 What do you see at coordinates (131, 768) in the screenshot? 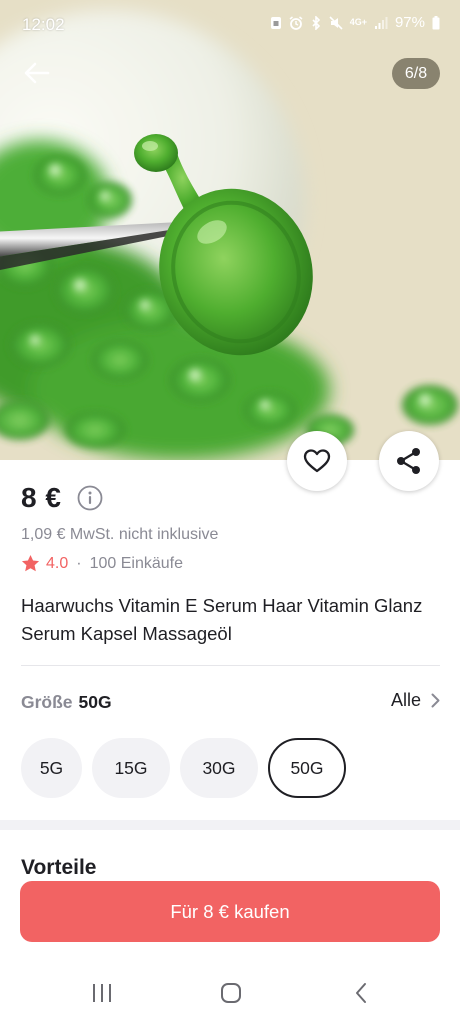
I see `size-option-15g: 15G` at bounding box center [131, 768].